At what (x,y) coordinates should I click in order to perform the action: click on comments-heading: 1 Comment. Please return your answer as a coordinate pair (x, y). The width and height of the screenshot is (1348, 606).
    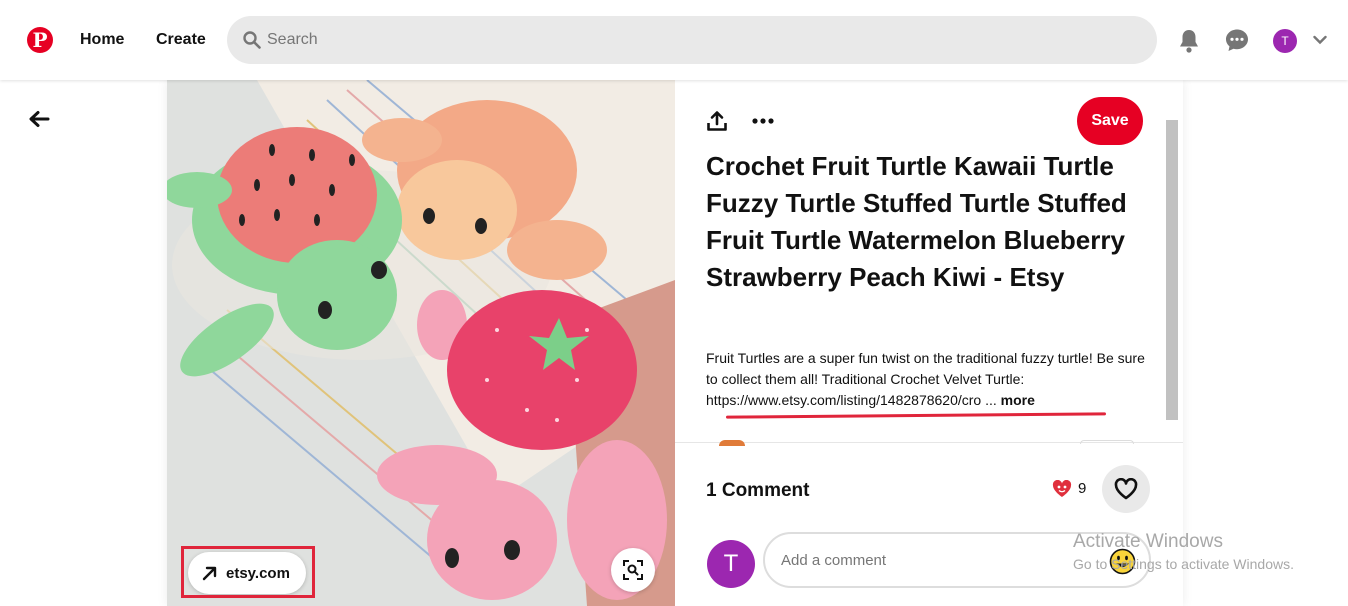
    Looking at the image, I should click on (757, 491).